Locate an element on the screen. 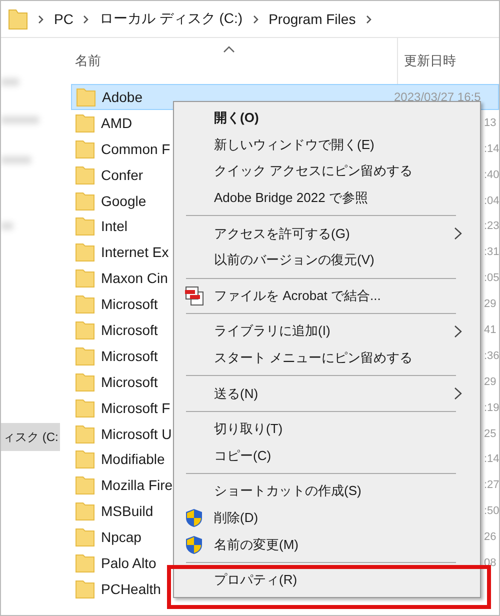 The height and width of the screenshot is (616, 500). date-cell: :27 is located at coordinates (491, 485).